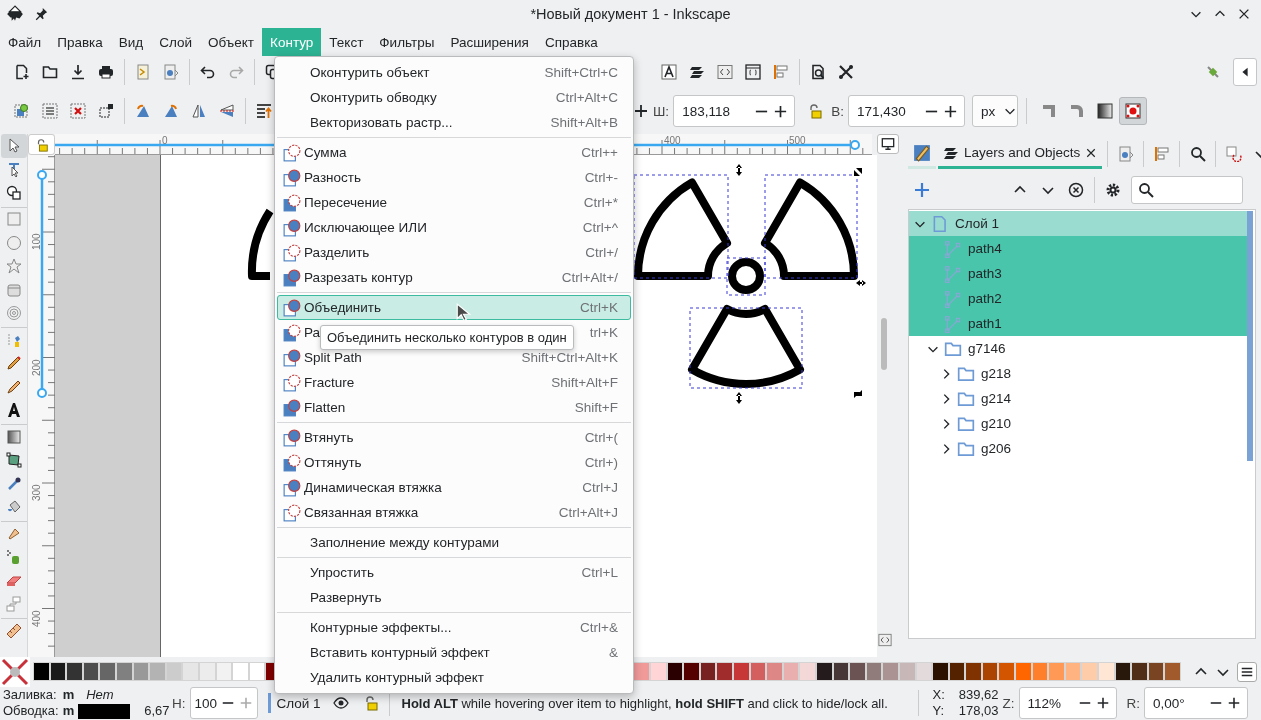  What do you see at coordinates (938, 711) in the screenshot?
I see `y-label: Y:` at bounding box center [938, 711].